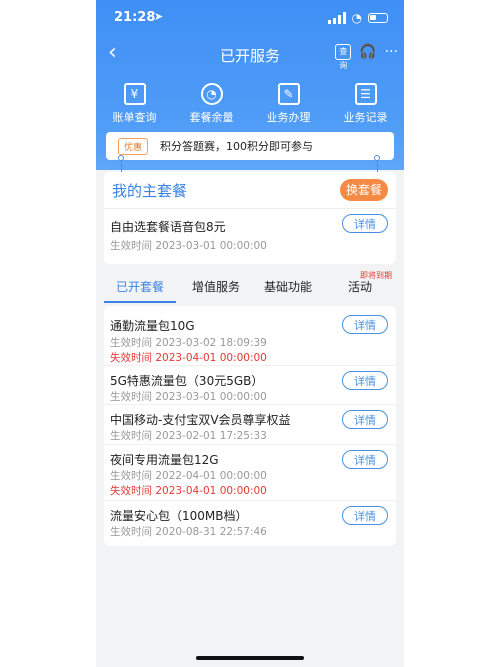  I want to click on main-plan-name: 自由选套餐语音包8元, so click(168, 227).